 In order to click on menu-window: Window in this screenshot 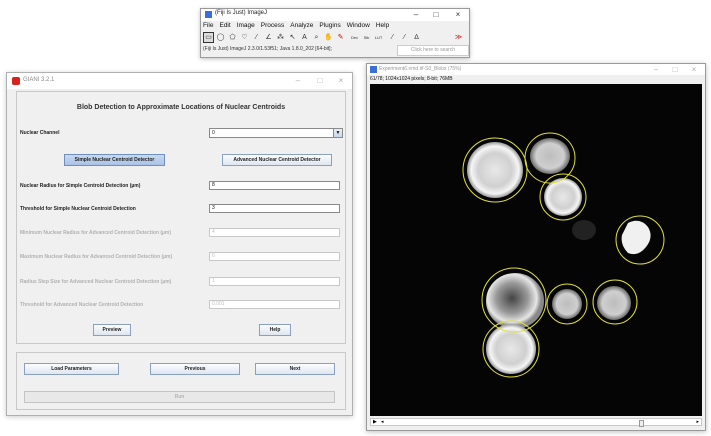, I will do `click(358, 25)`.